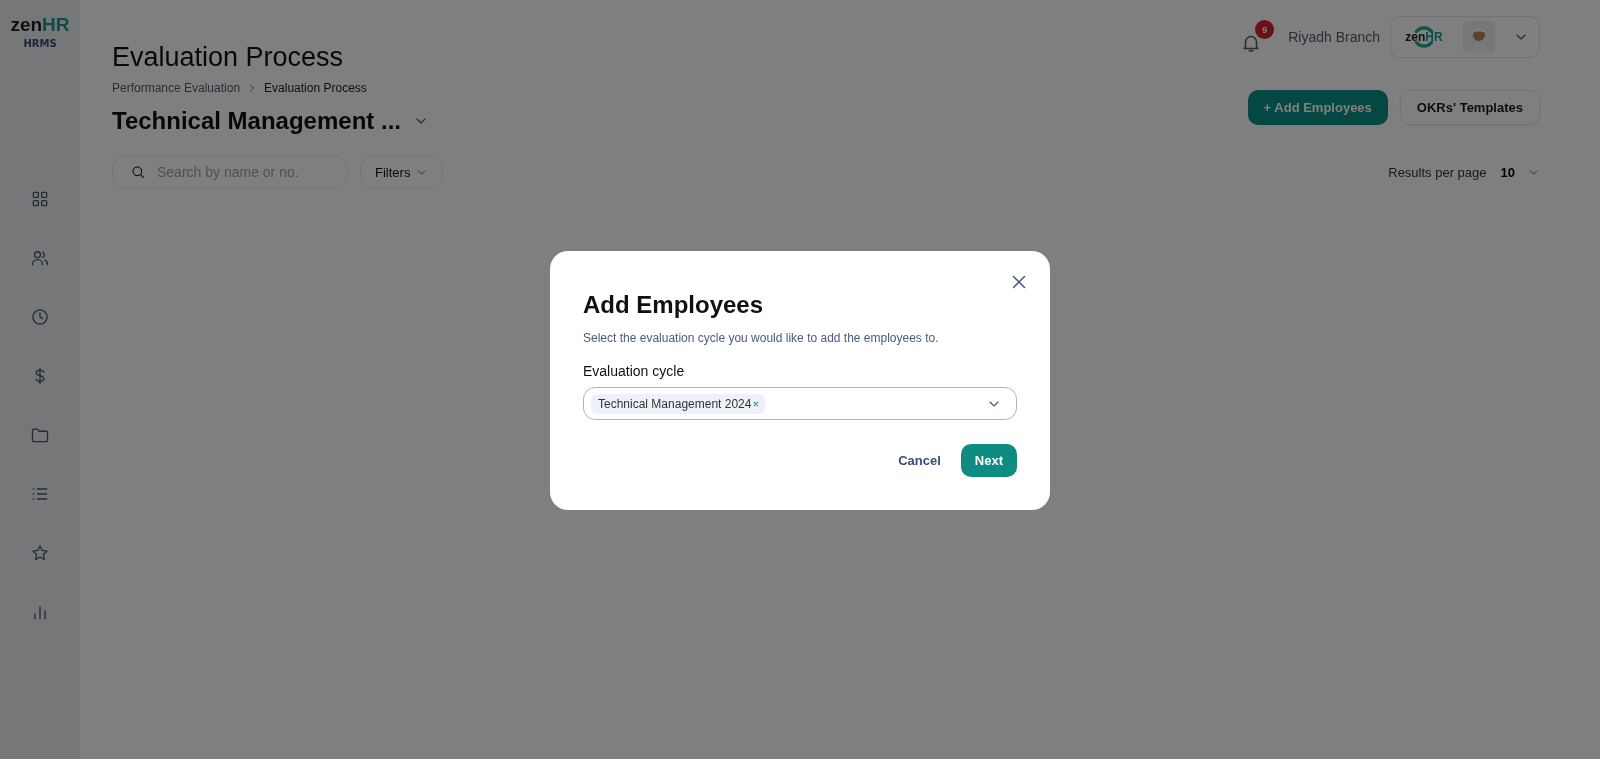 Image resolution: width=1600 pixels, height=759 pixels. I want to click on logo: zenHR, so click(40, 25).